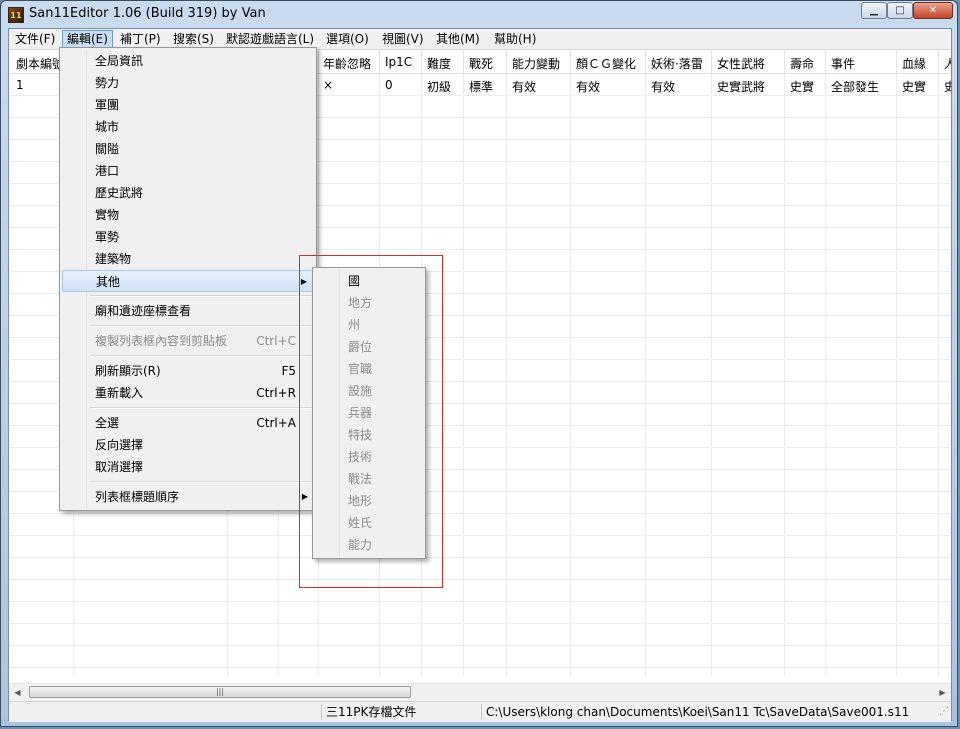 The height and width of the screenshot is (729, 960). Describe the element at coordinates (188, 393) in the screenshot. I see `menu-item-reload: 重新載入 Ctrl+R` at that location.